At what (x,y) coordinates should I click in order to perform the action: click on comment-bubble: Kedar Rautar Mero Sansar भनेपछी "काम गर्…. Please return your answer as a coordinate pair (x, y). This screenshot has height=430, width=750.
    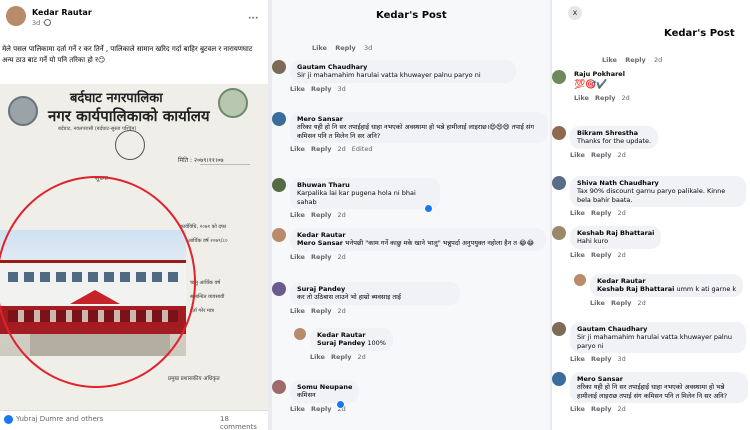
    Looking at the image, I should click on (418, 239).